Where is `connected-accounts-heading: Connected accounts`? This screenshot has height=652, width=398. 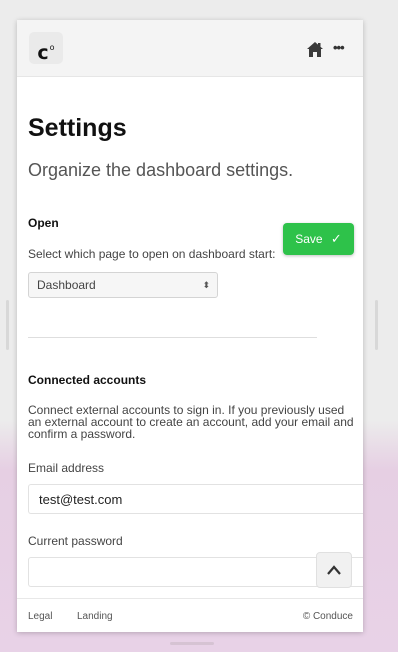
connected-accounts-heading: Connected accounts is located at coordinates (87, 380).